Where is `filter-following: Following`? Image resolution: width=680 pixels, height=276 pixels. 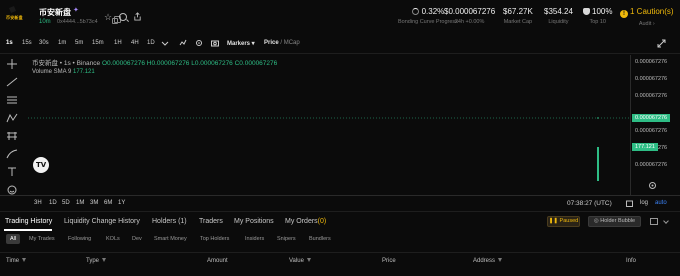
filter-following: Following is located at coordinates (79, 239).